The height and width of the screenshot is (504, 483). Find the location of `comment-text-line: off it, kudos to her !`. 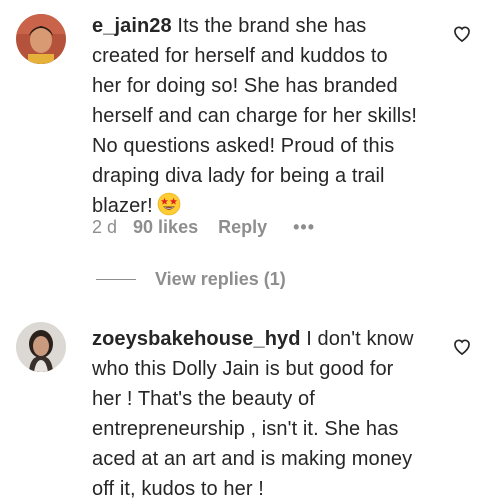

comment-text-line: off it, kudos to her ! is located at coordinates (178, 489).